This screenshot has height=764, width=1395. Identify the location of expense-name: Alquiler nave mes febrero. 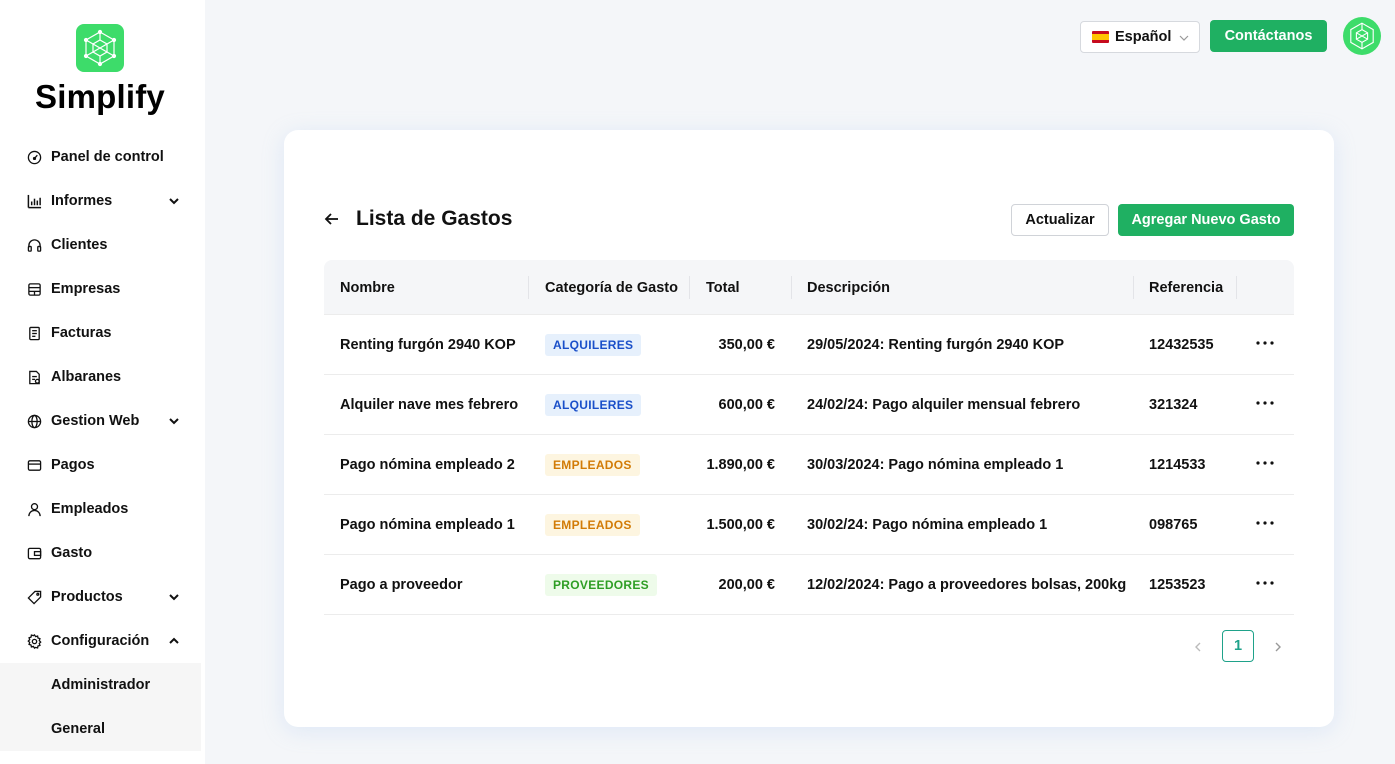
(429, 404).